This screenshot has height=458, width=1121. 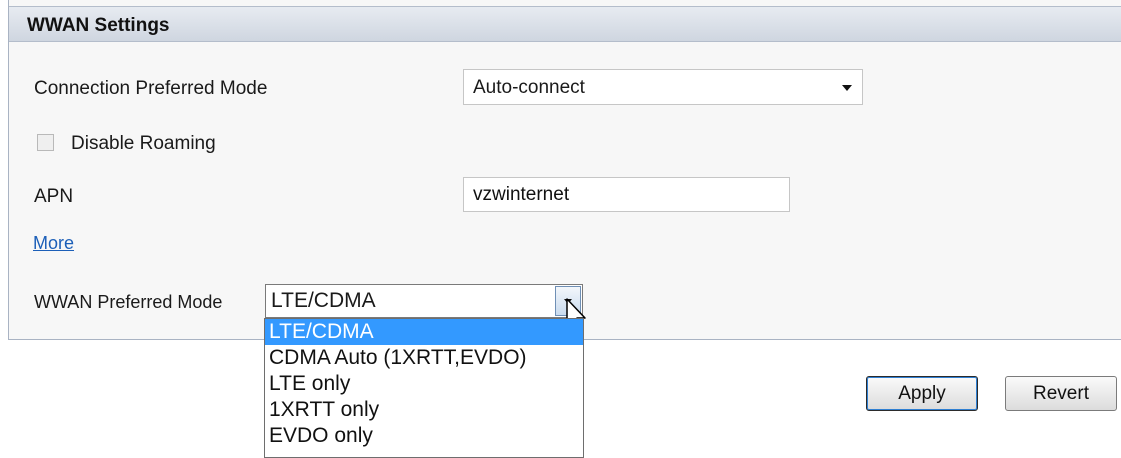 I want to click on apn-input, so click(x=626, y=194).